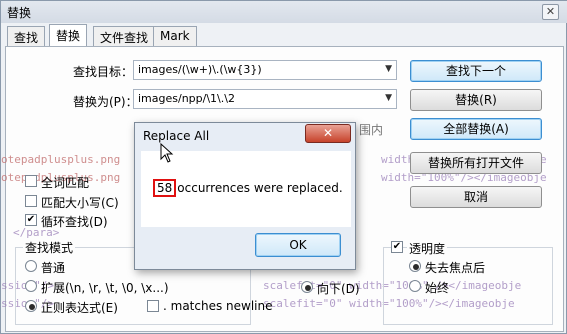 This screenshot has width=567, height=334. I want to click on cancel-button: 取消, so click(476, 197).